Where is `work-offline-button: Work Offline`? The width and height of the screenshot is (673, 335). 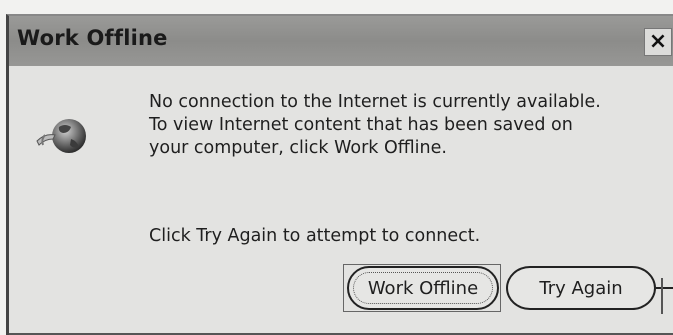 work-offline-button: Work Offline is located at coordinates (423, 288).